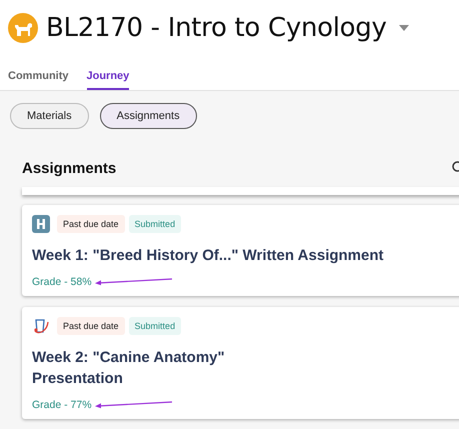 Image resolution: width=459 pixels, height=429 pixels. Describe the element at coordinates (208, 256) in the screenshot. I see `assignment-title: Week 1: "Breed History Of..." Written Assignment` at that location.